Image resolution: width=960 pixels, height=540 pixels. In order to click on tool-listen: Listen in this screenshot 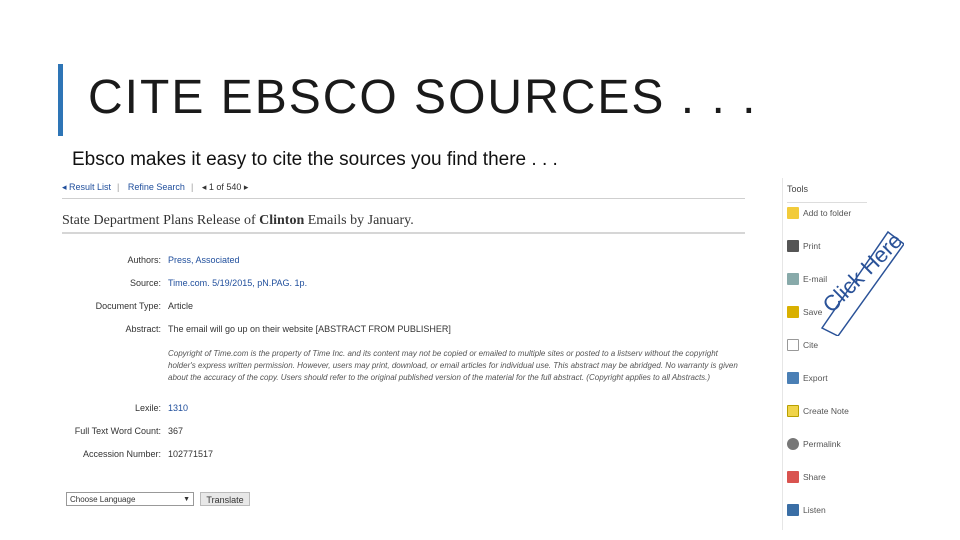, I will do `click(827, 513)`.